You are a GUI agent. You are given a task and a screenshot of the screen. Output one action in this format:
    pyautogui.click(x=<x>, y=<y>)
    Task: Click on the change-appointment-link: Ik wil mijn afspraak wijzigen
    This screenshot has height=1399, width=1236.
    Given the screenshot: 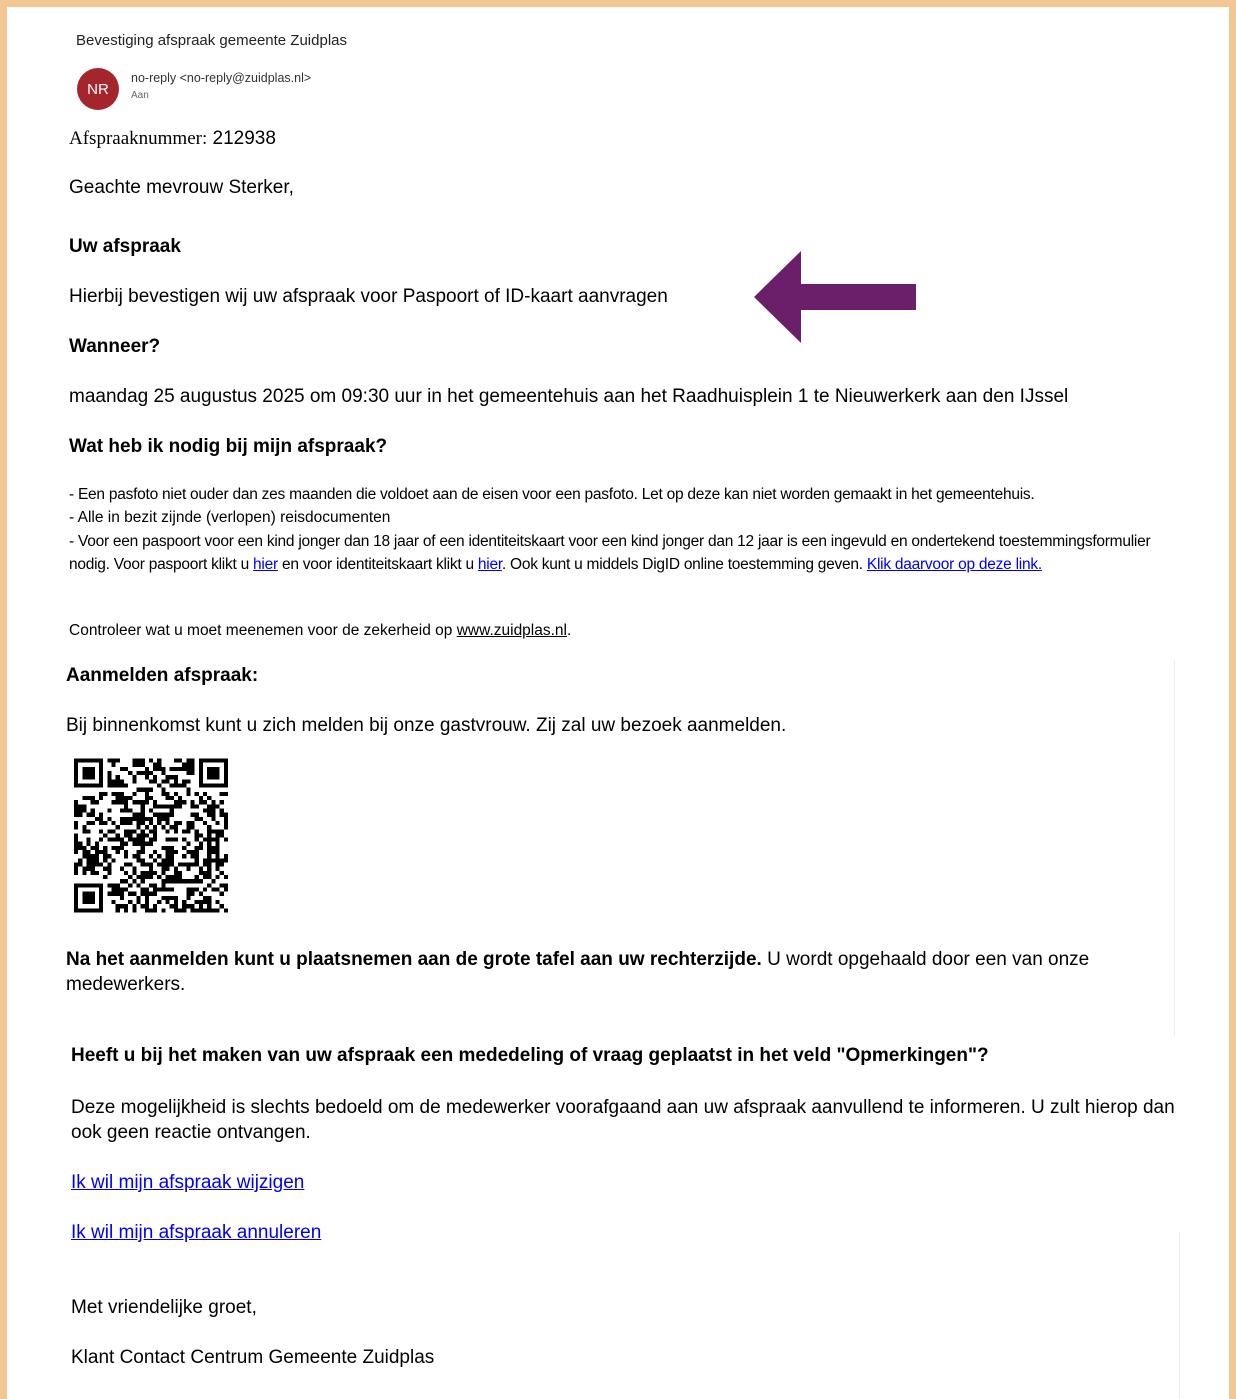 What is the action you would take?
    pyautogui.click(x=187, y=1182)
    